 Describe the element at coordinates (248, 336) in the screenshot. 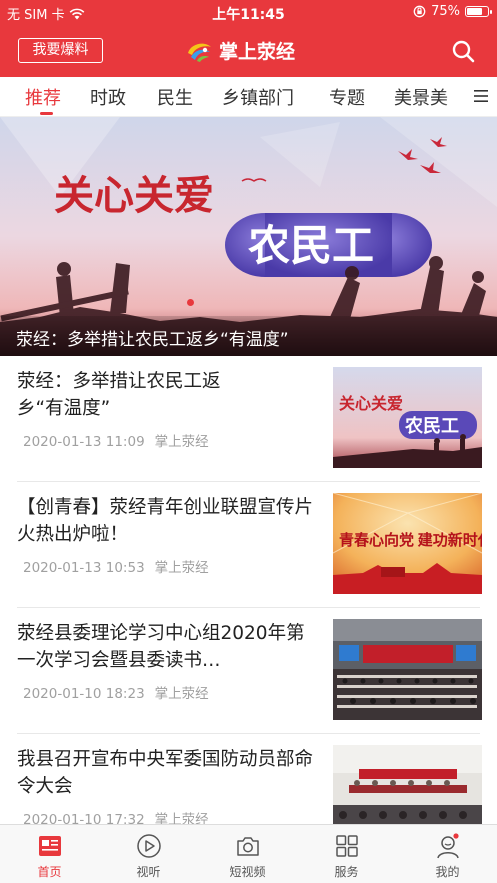

I see `banner-caption: 荥经：多举措让农民工返乡“有温度”` at that location.